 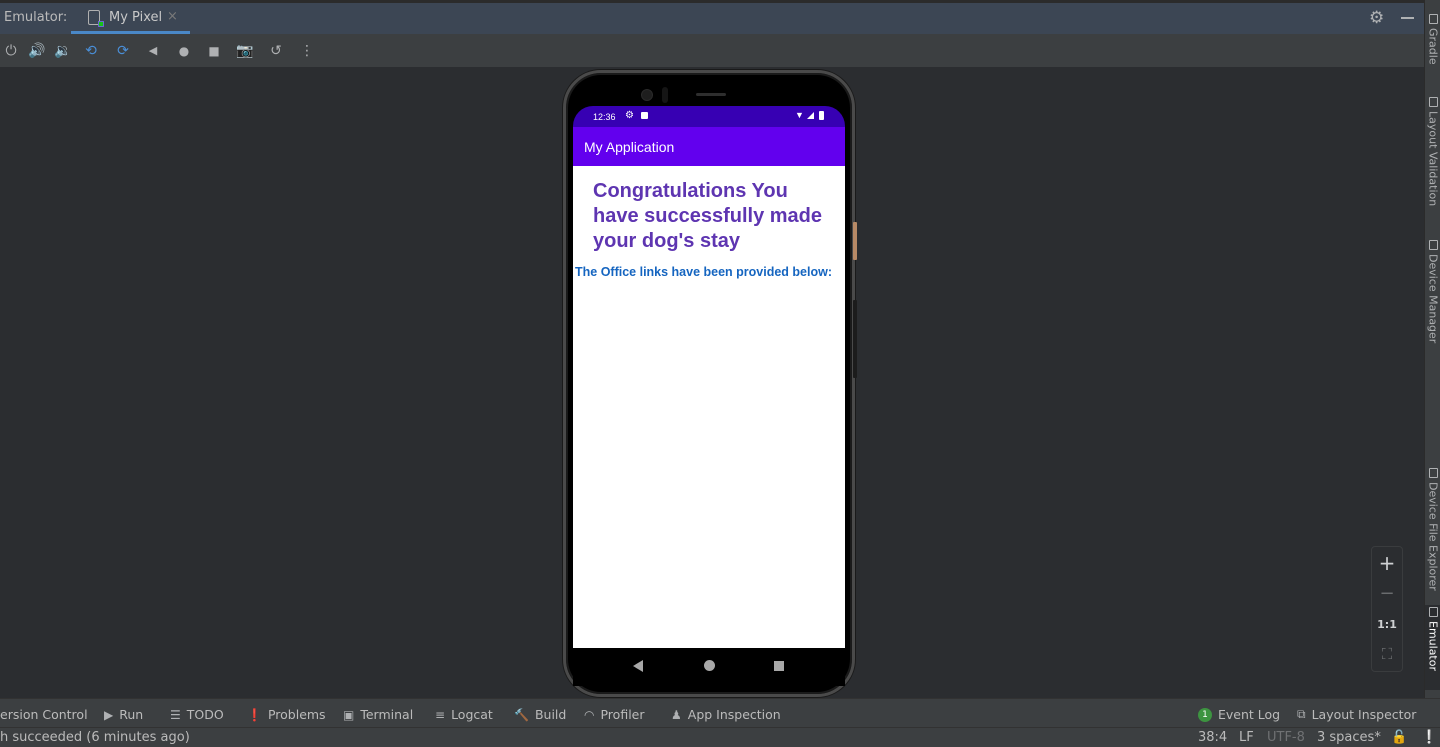 I want to click on layout-validation-icon, so click(x=1433, y=102).